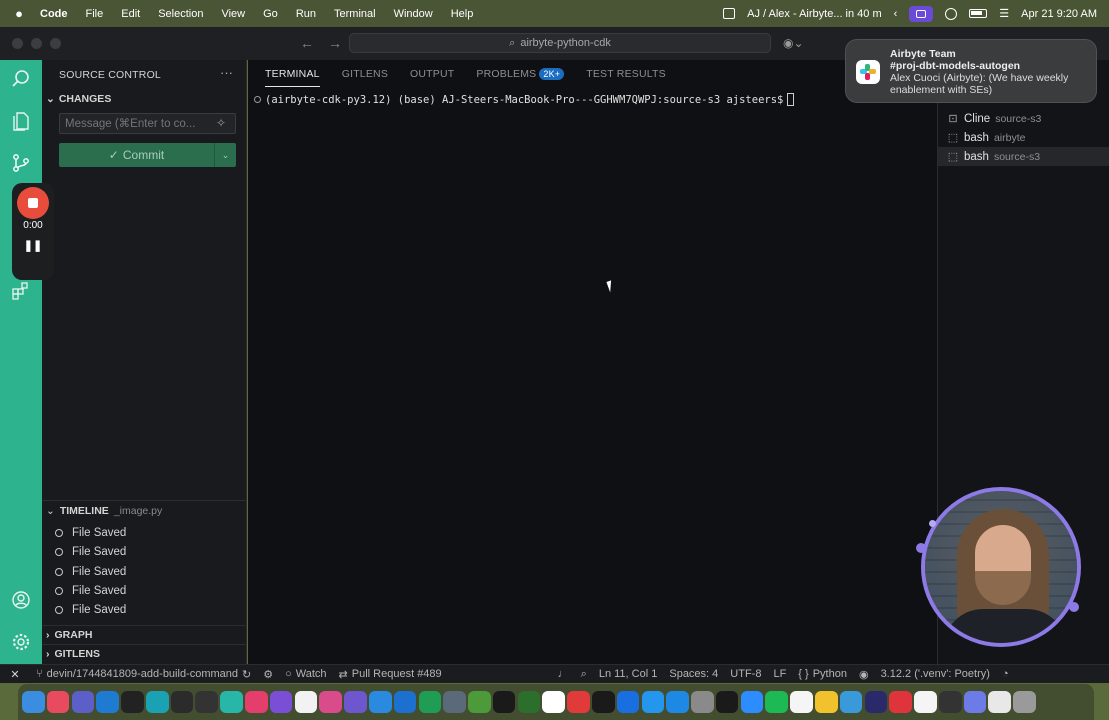 The height and width of the screenshot is (720, 1109). Describe the element at coordinates (677, 702) in the screenshot. I see `dock-appstore-icon` at that location.